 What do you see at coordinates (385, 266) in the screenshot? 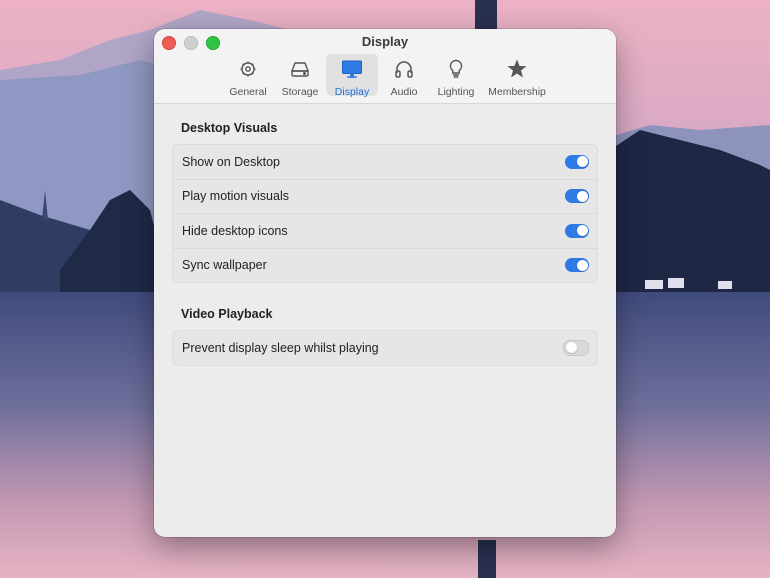
I see `setting-row-sync-wallpaper: Sync wallpaper` at bounding box center [385, 266].